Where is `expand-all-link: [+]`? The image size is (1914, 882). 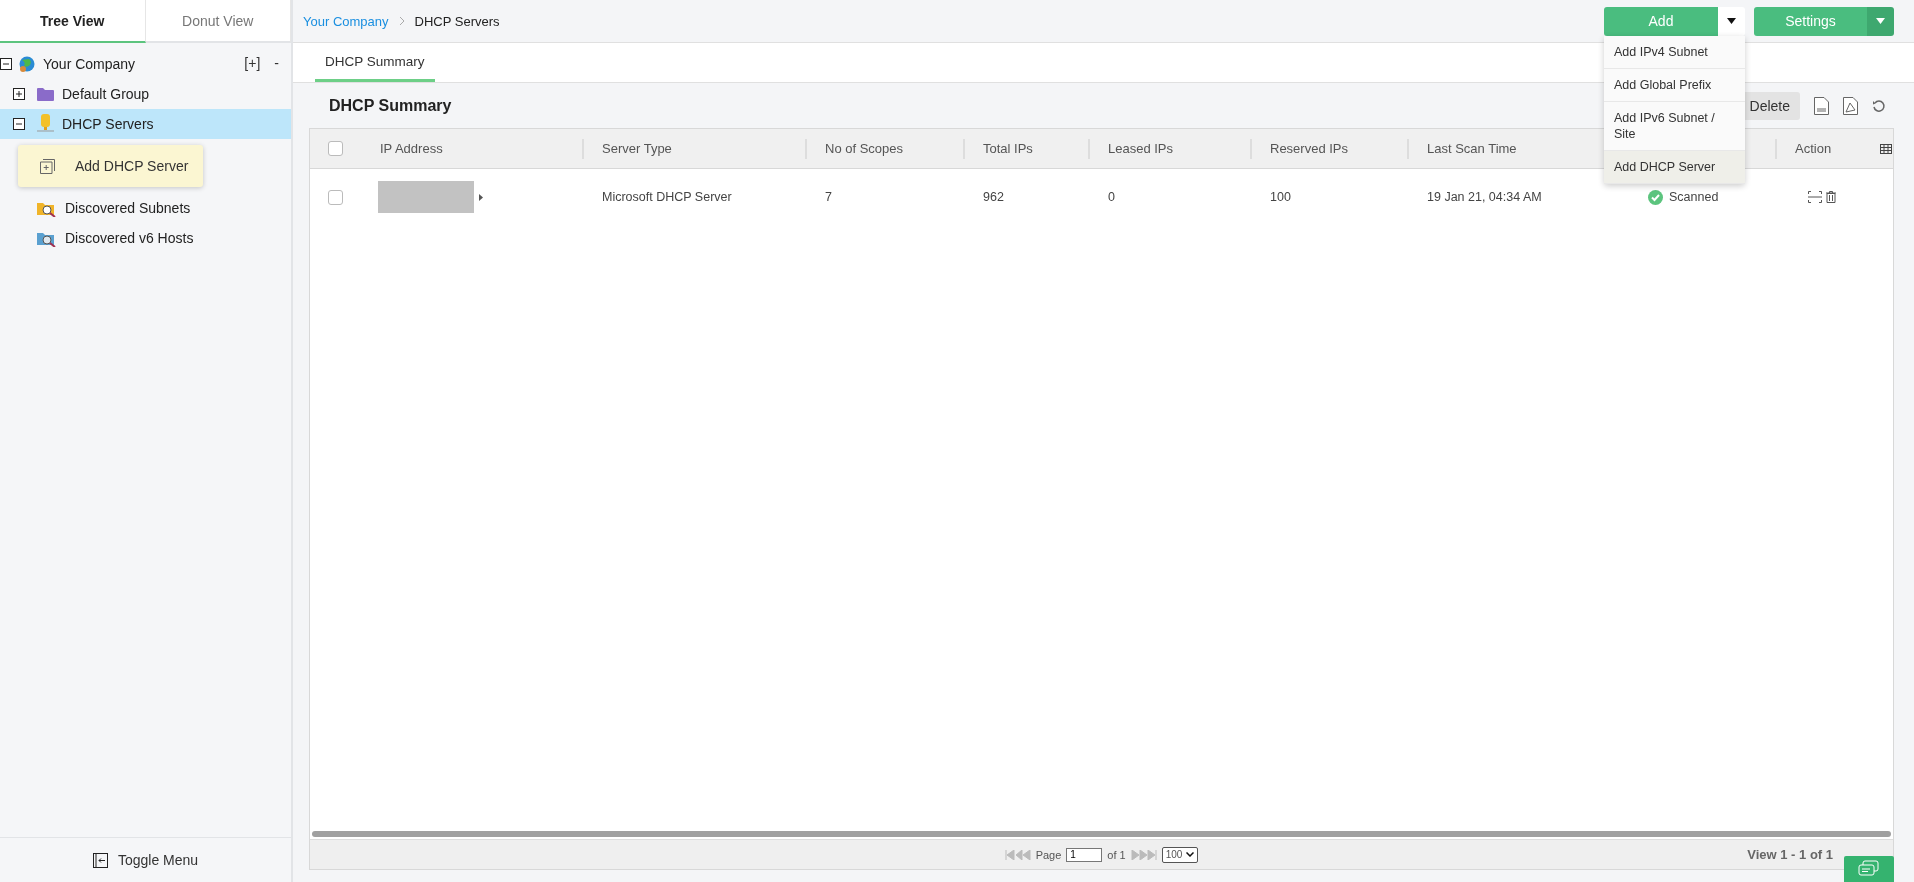
expand-all-link: [+] is located at coordinates (252, 63).